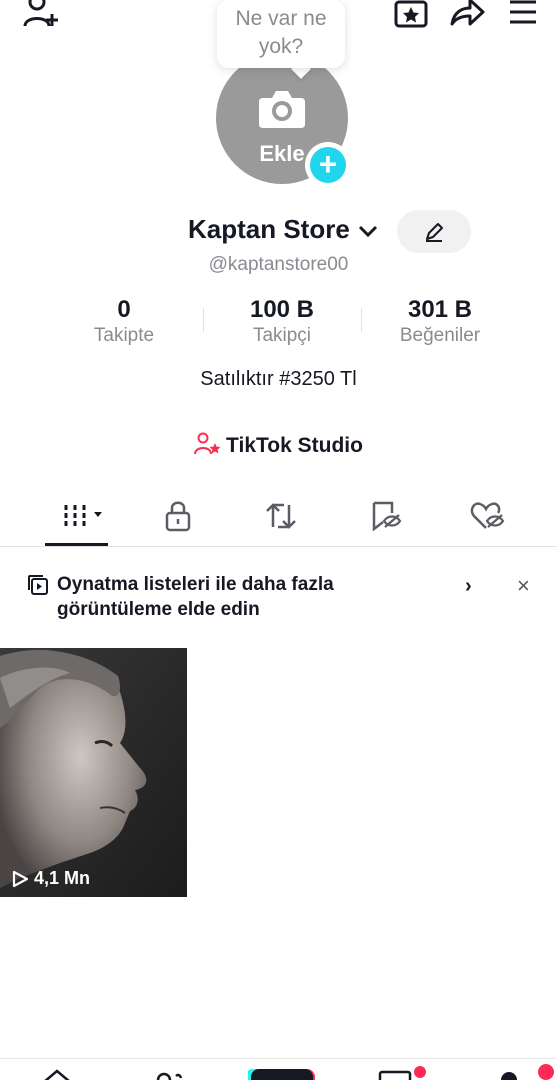 This screenshot has height=1080, width=557. Describe the element at coordinates (282, 109) in the screenshot. I see `camera-icon` at that location.